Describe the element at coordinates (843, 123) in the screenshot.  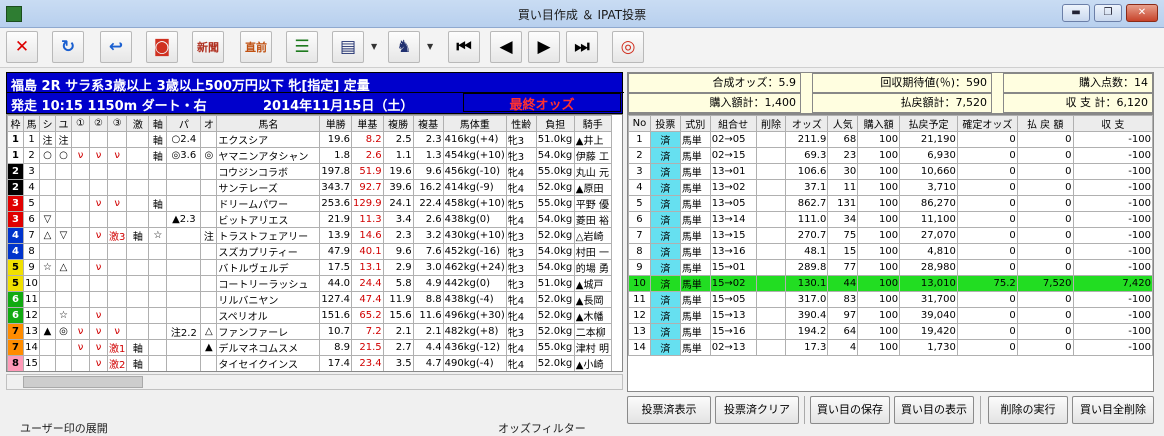
I see `column-header: 人気` at that location.